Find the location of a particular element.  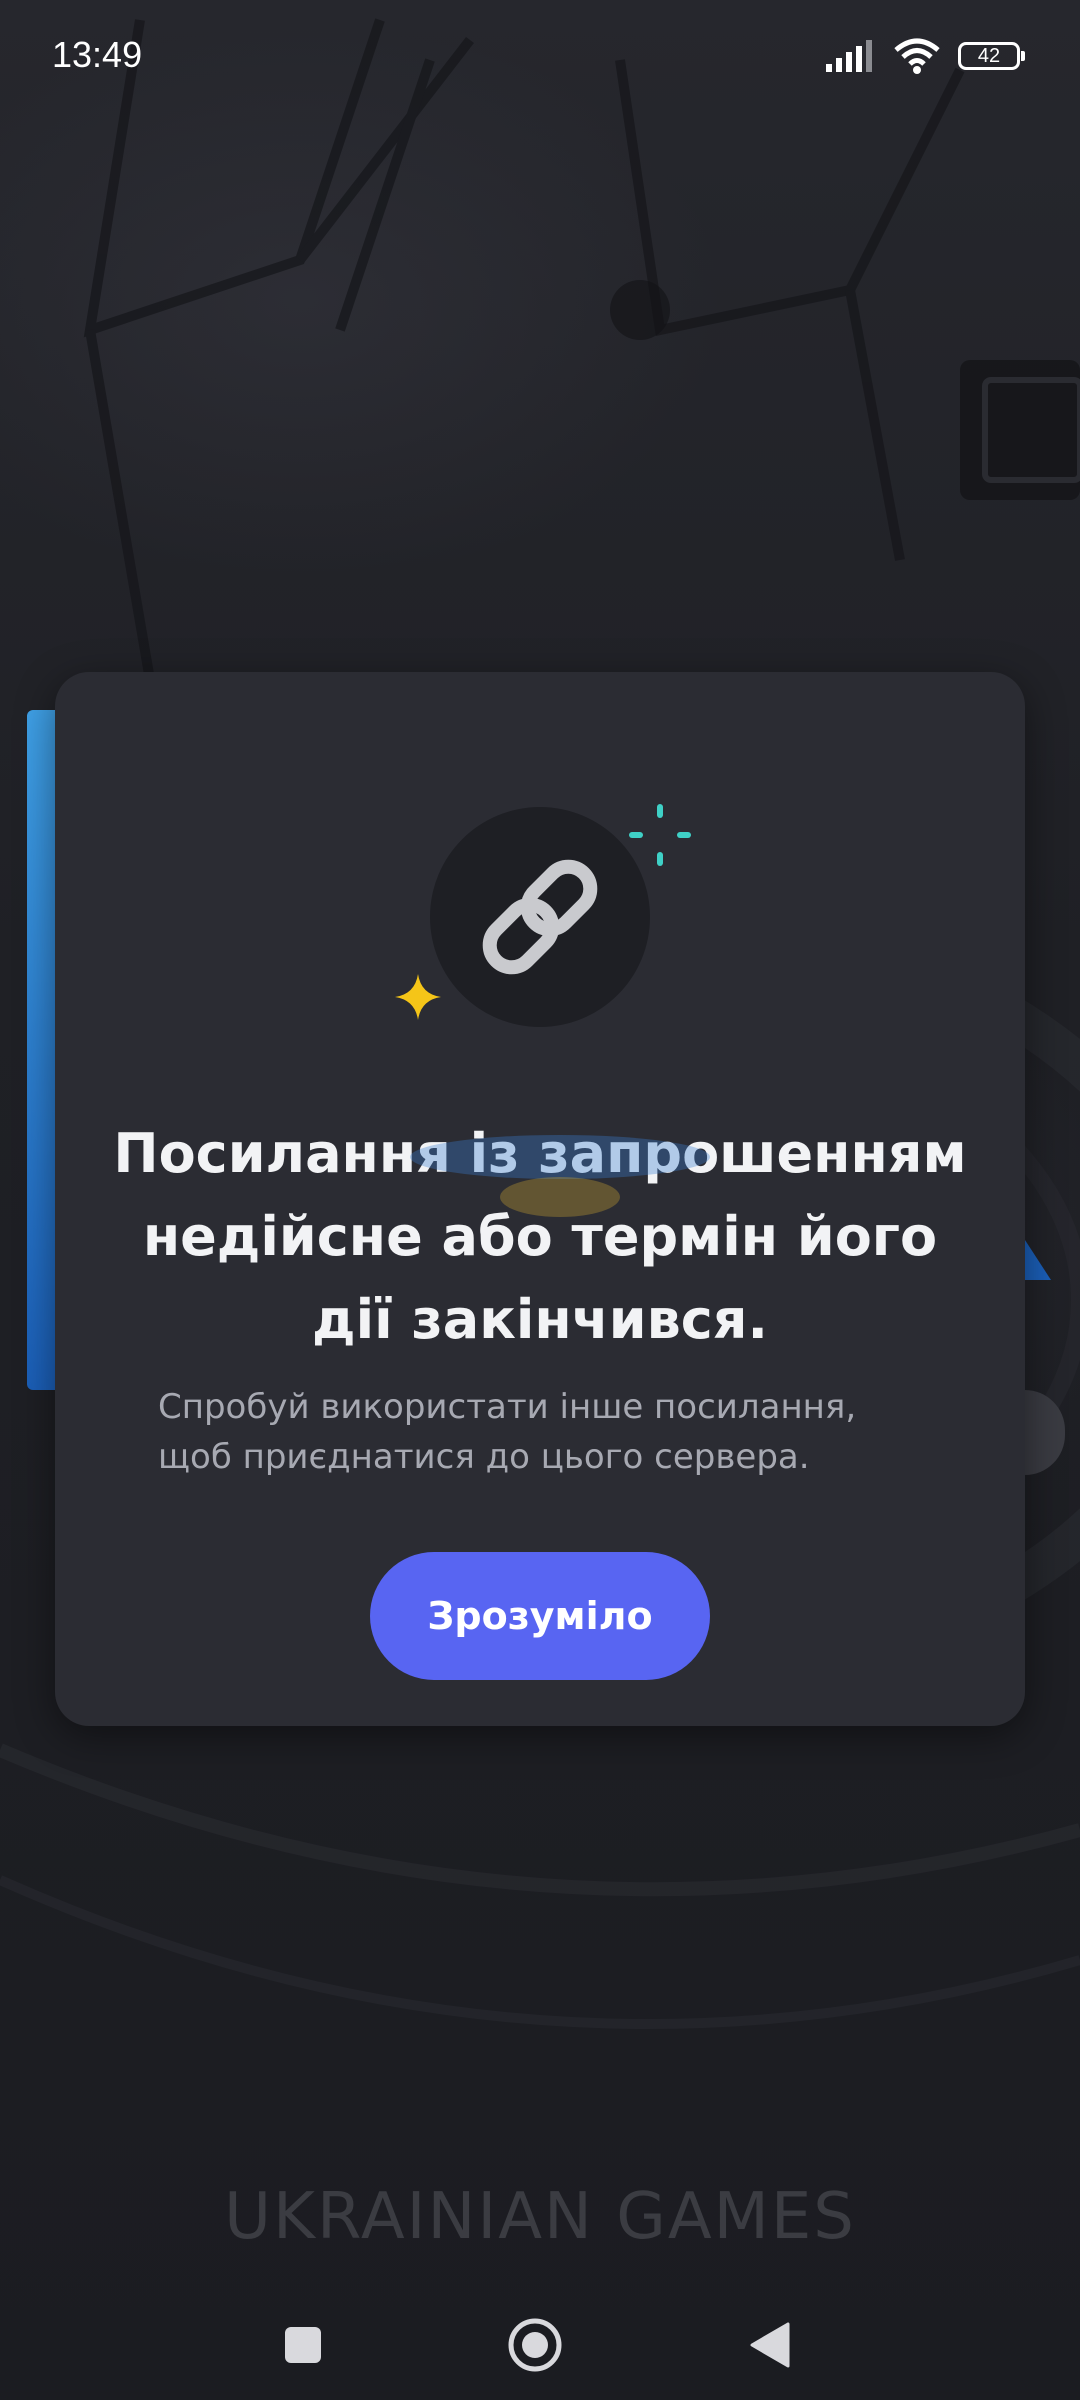

recents-button is located at coordinates (303, 2345).